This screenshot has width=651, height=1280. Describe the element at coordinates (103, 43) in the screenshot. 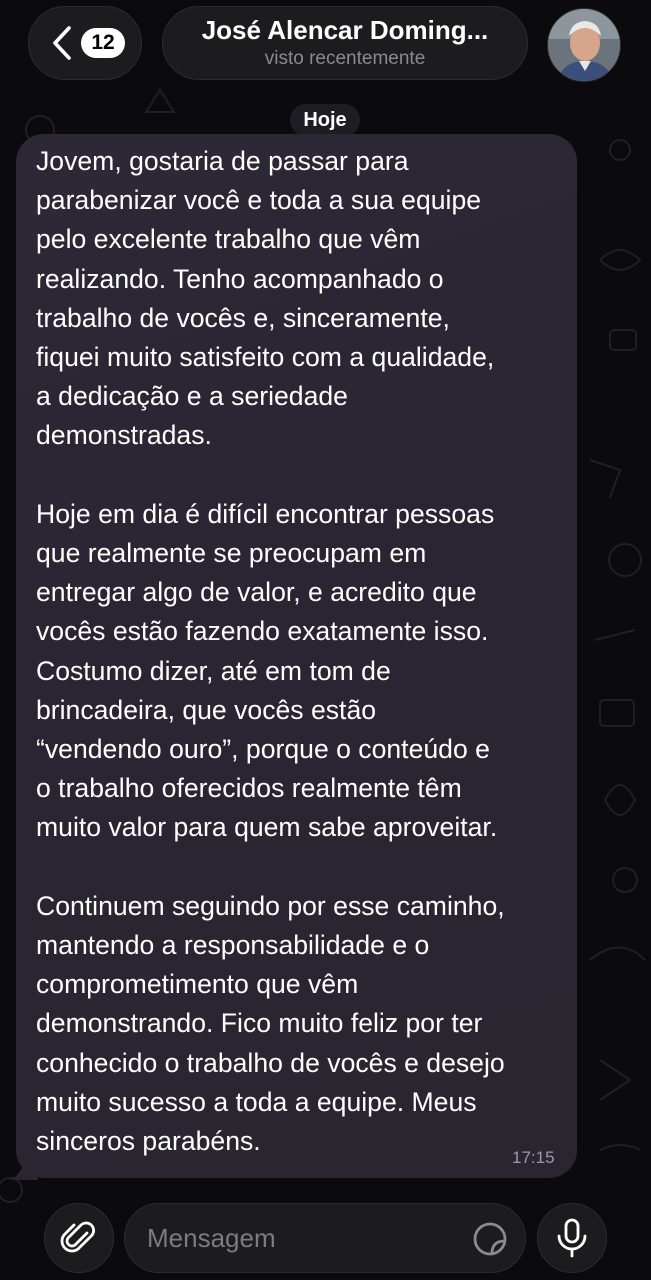

I see `unread-count-badge: 12` at that location.